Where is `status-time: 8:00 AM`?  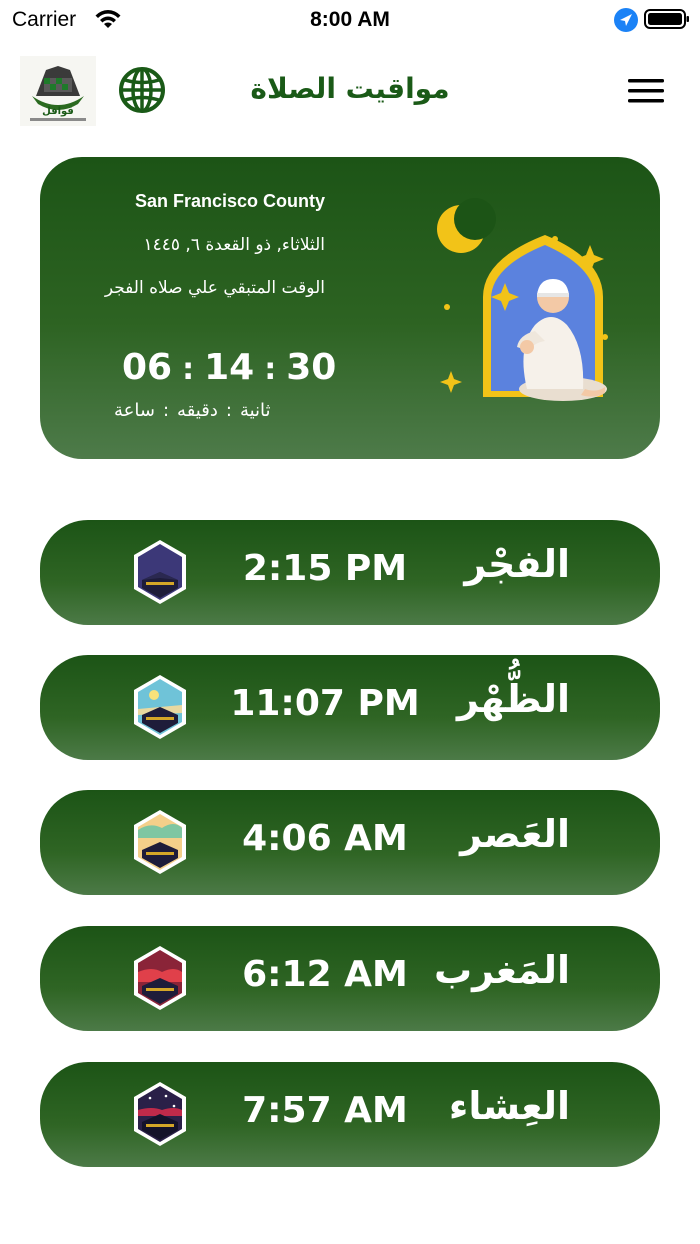
status-time: 8:00 AM is located at coordinates (350, 19).